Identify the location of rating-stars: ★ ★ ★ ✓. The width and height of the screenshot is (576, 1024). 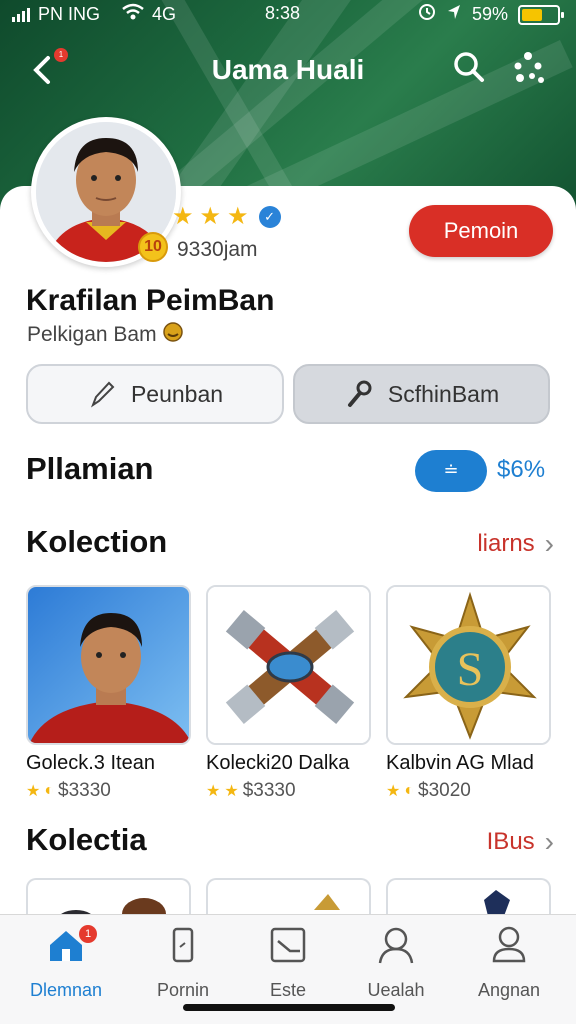
(226, 217).